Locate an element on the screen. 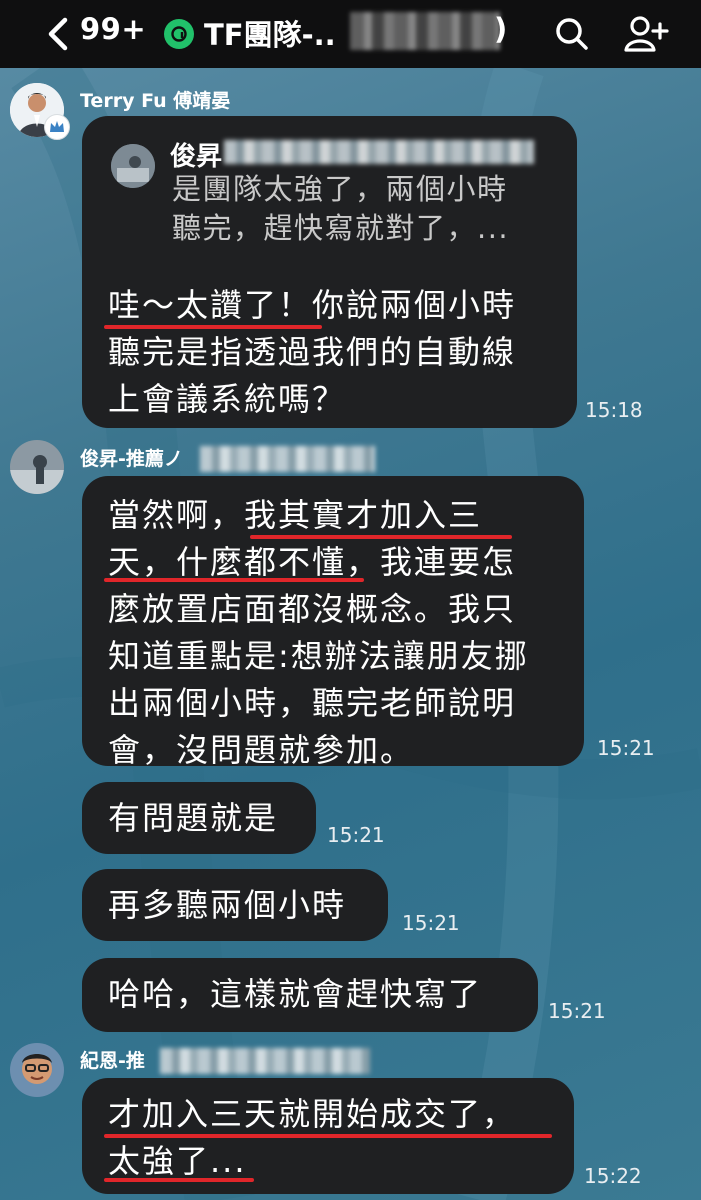 Image resolution: width=701 pixels, height=1200 pixels. group-title: TF團隊-.. is located at coordinates (270, 33).